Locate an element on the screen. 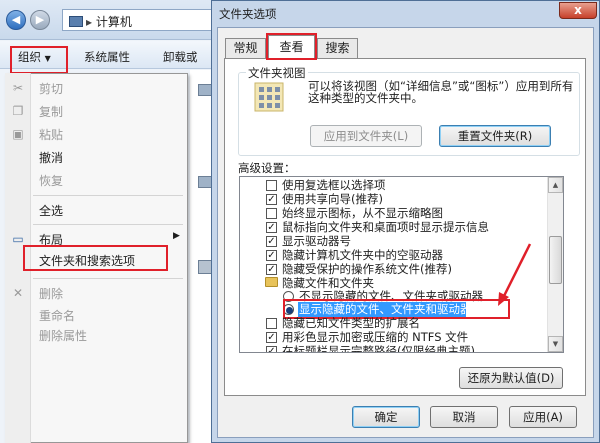 This screenshot has height=443, width=600. layout-icon: ▭ is located at coordinates (18, 239).